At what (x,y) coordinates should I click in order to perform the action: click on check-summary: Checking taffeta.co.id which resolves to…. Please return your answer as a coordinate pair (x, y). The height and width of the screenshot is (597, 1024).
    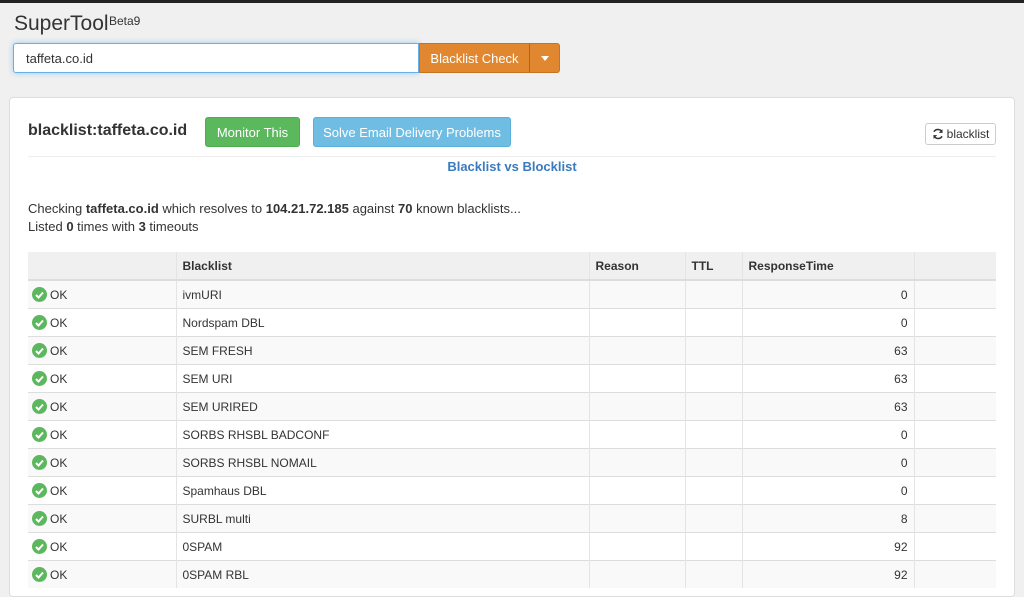
    Looking at the image, I should click on (274, 218).